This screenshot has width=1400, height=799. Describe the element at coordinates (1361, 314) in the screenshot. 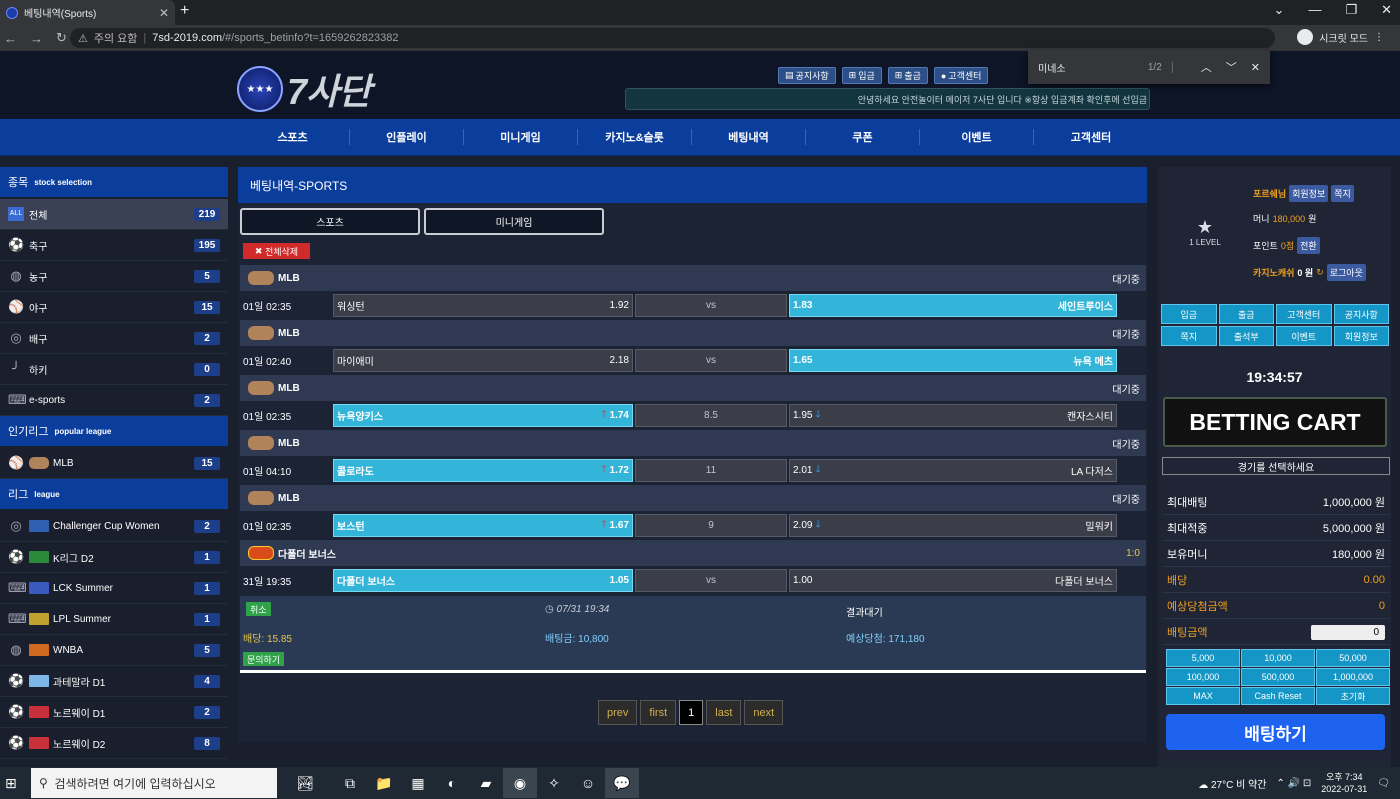

I see `quick-notice: 공지사항` at that location.